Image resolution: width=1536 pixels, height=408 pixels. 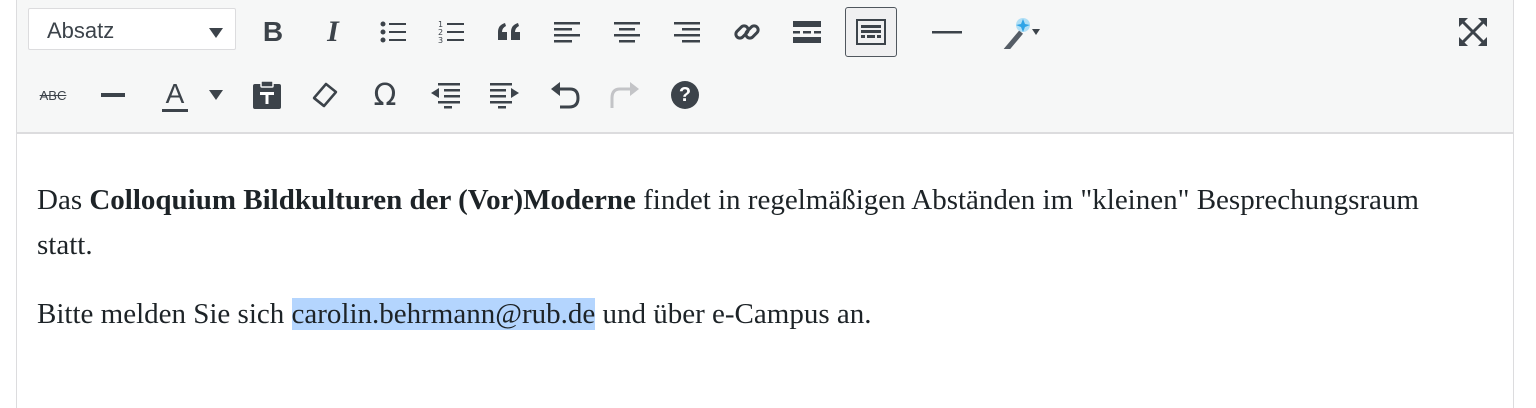 I want to click on numbered-list-button: 123, so click(x=451, y=32).